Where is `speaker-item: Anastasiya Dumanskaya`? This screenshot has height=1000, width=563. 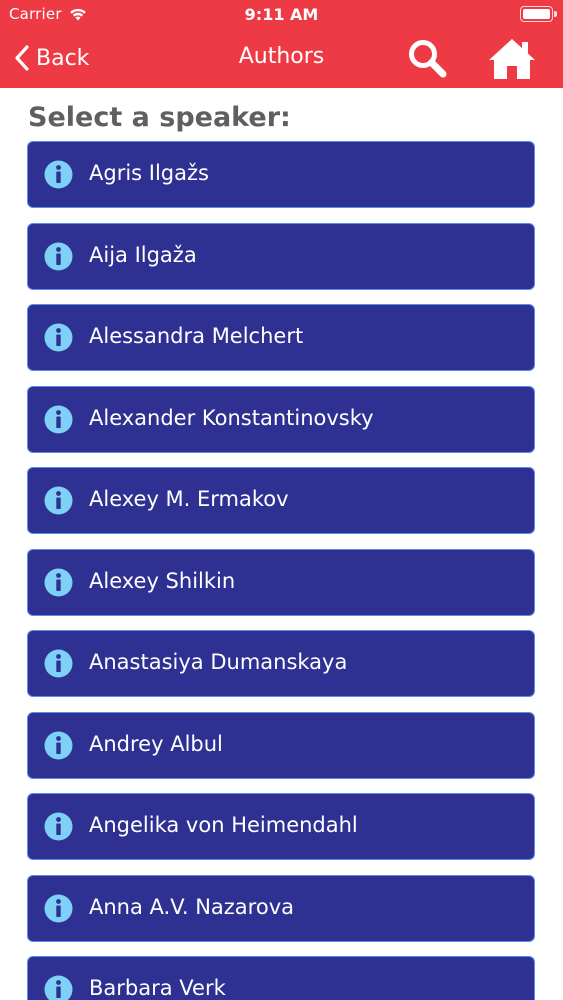
speaker-item: Anastasiya Dumanskaya is located at coordinates (281, 663).